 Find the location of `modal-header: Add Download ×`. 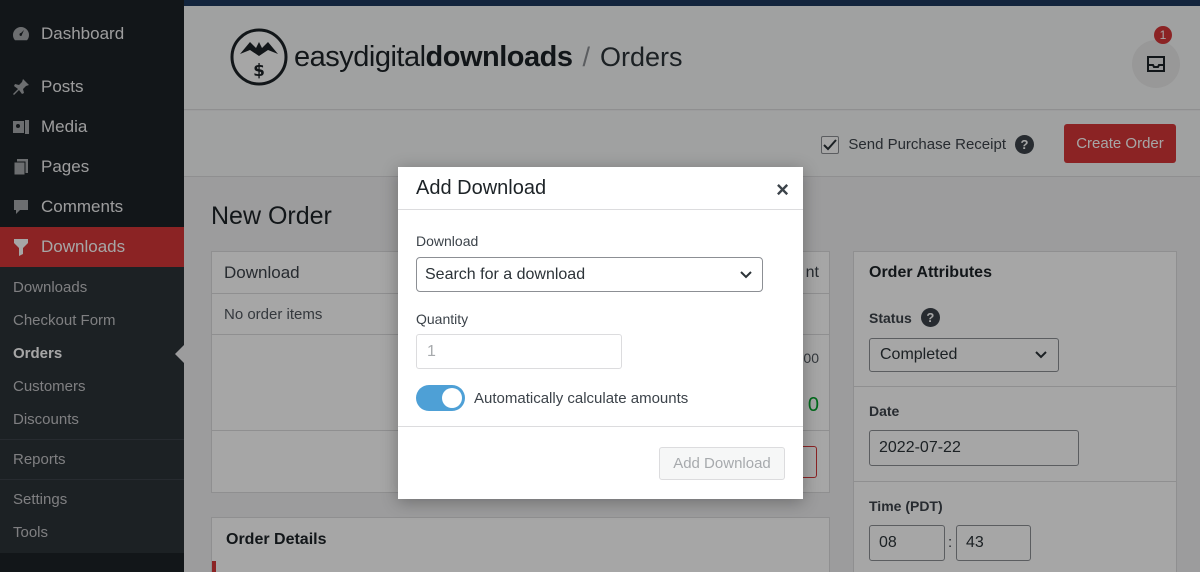

modal-header: Add Download × is located at coordinates (600, 188).